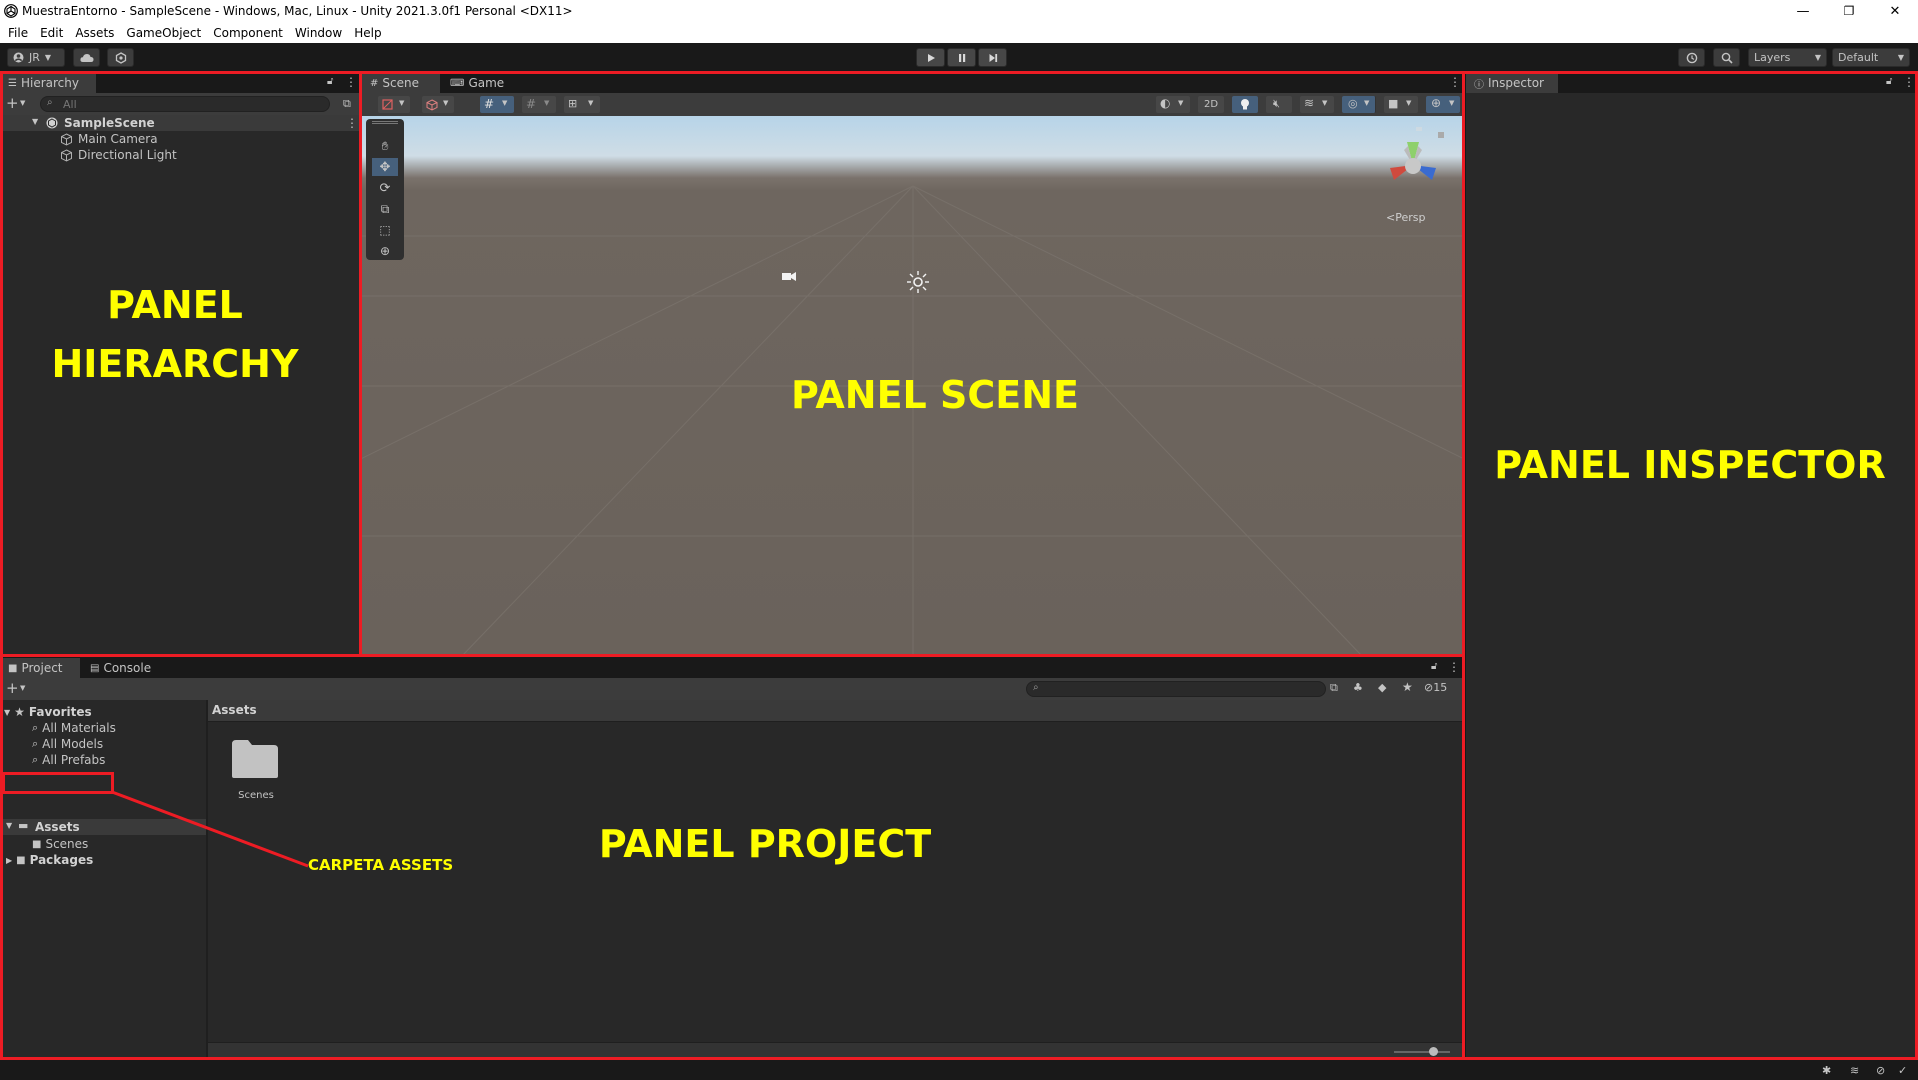  I want to click on scene-annotation: PANEL SCENE, so click(935, 395).